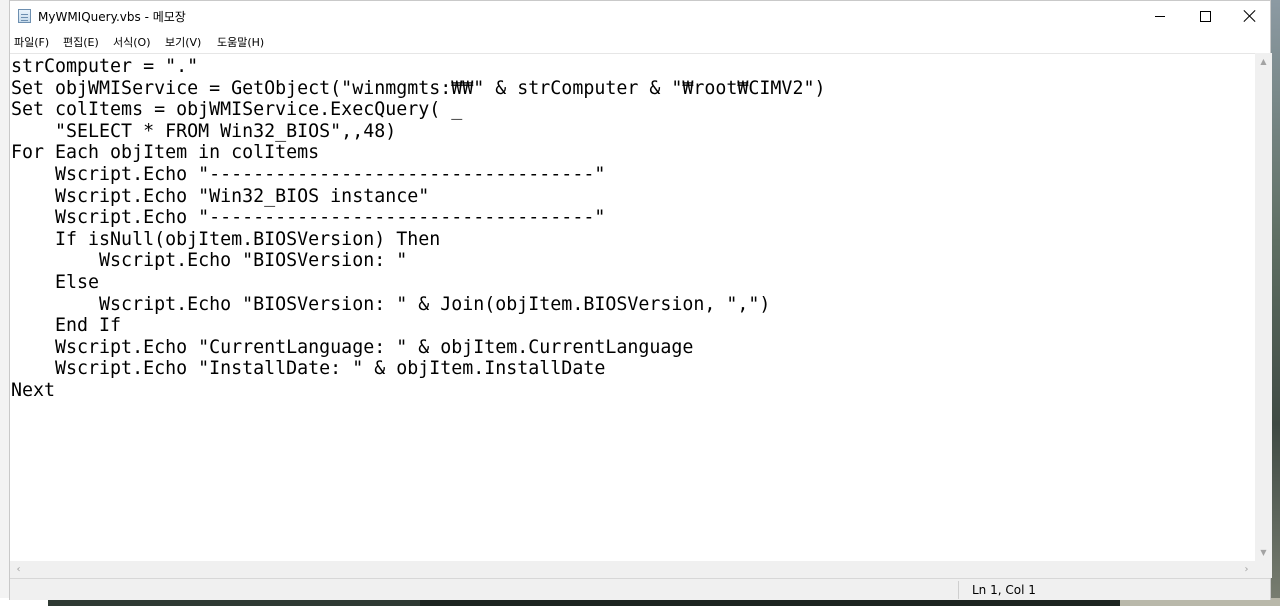  What do you see at coordinates (183, 42) in the screenshot?
I see `menu-view: 보기(V)` at bounding box center [183, 42].